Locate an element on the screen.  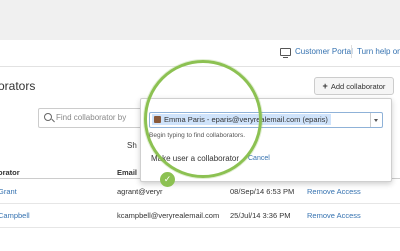
find-collaborator-placeholder: Find collaborator by is located at coordinates (91, 117).